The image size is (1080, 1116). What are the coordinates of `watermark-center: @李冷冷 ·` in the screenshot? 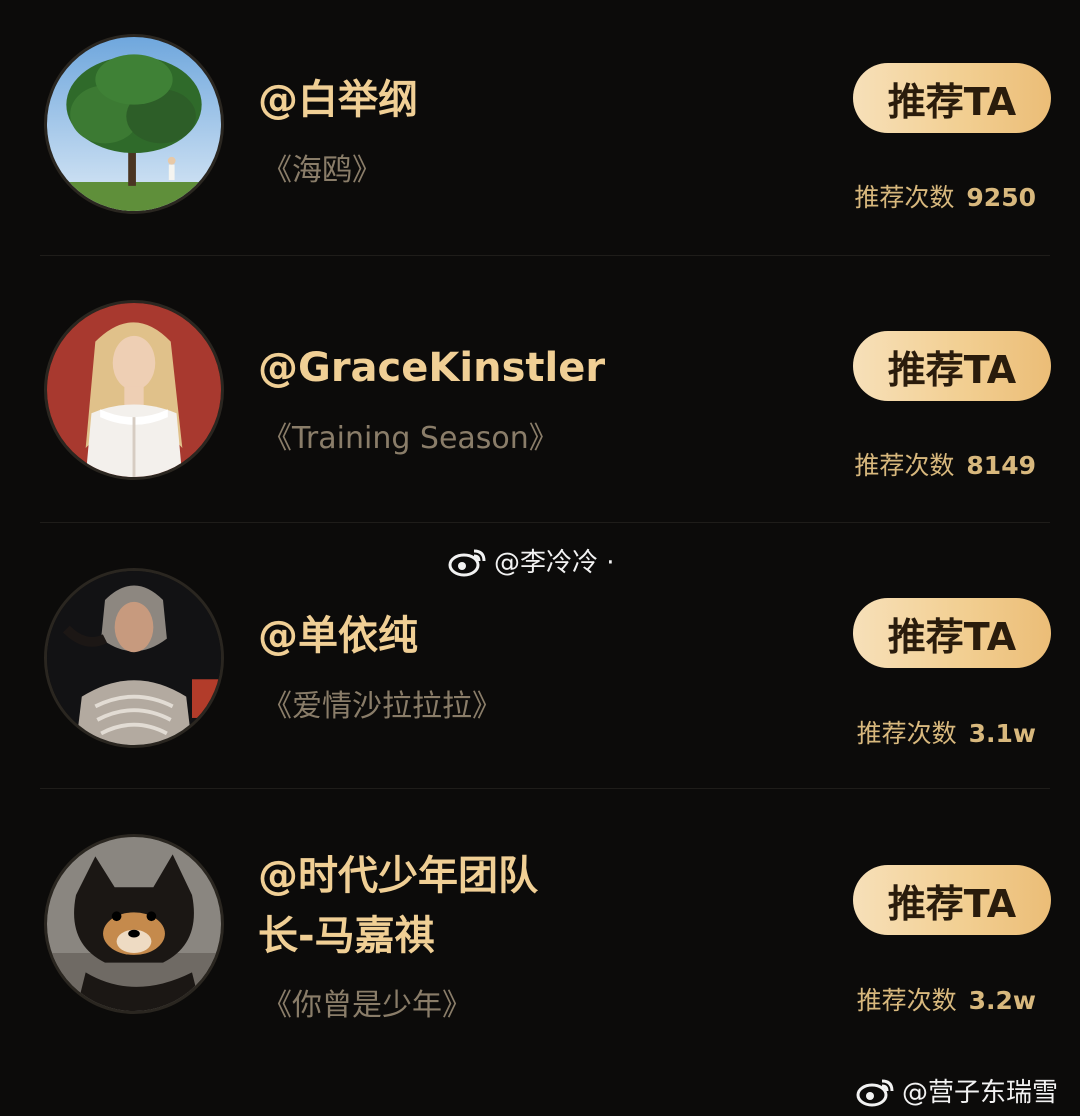 It's located at (531, 560).